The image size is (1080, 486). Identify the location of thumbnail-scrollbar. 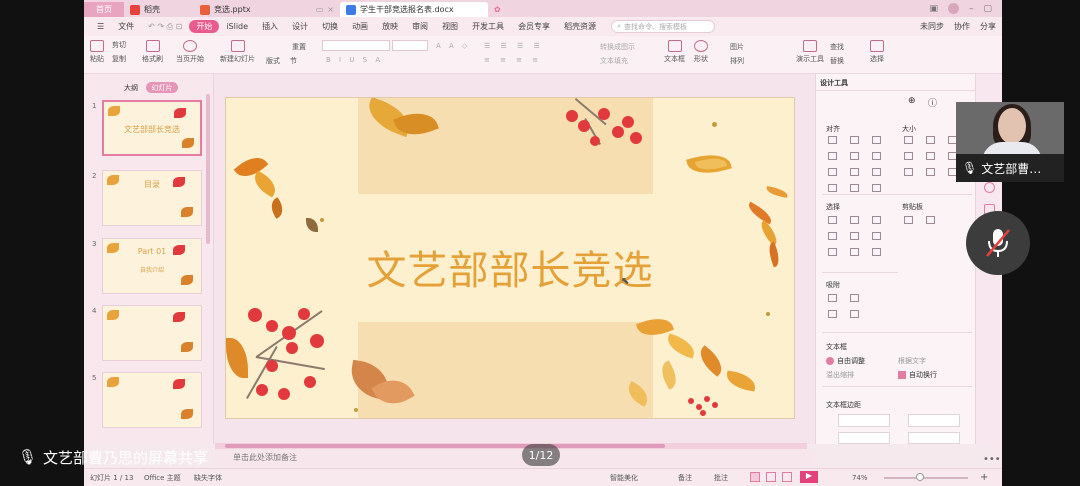
(208, 169).